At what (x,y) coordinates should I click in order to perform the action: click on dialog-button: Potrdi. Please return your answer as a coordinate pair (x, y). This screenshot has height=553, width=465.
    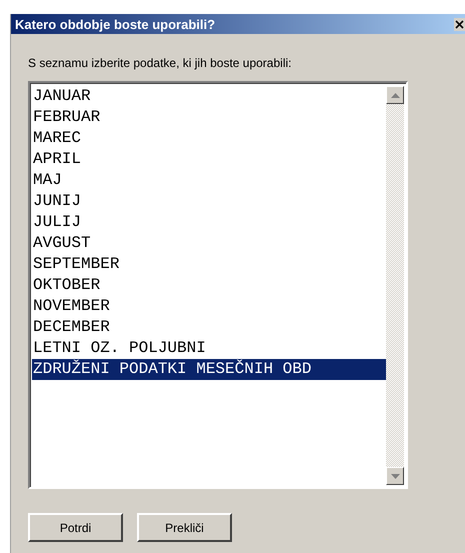
    Looking at the image, I should click on (75, 527).